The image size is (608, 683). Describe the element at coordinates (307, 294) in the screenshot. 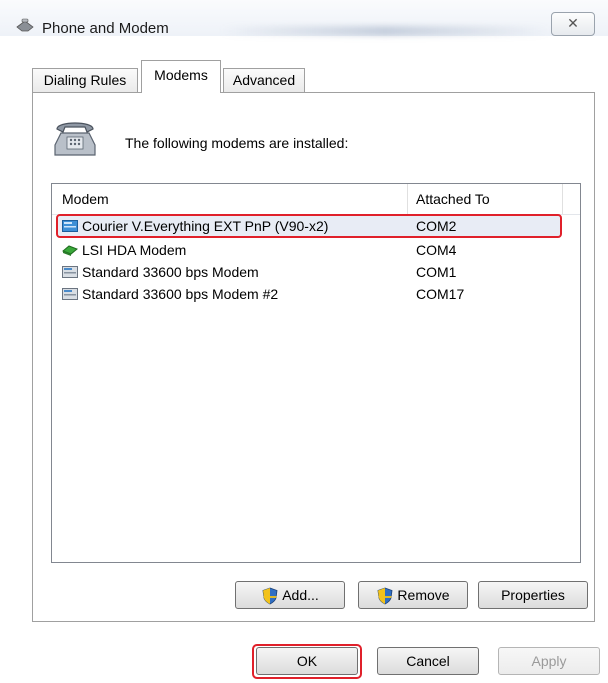

I see `modem-row-standard-2: Standard 33600 bps Modem #2 COM17` at that location.